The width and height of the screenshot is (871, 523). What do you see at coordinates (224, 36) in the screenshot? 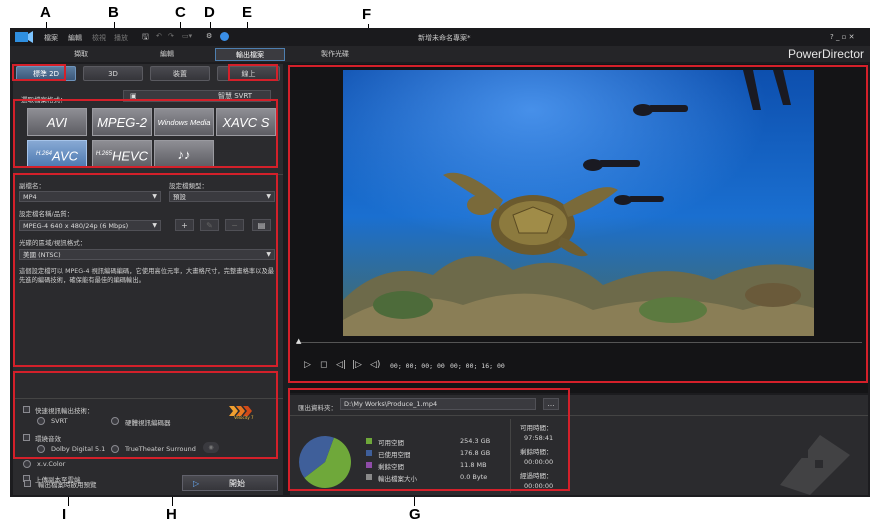
I see `notification-icon` at bounding box center [224, 36].